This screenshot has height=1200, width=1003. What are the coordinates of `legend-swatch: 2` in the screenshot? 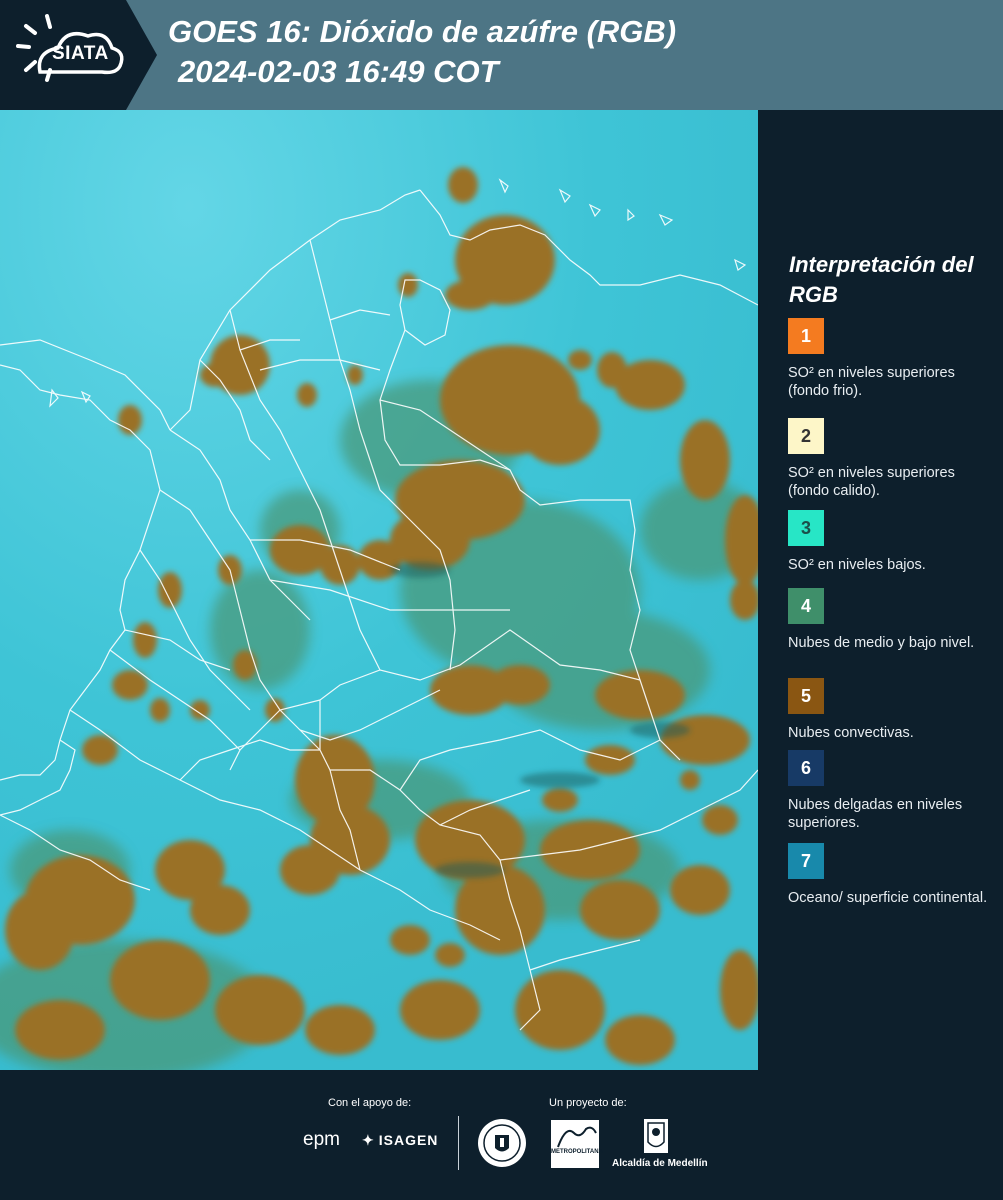 It's located at (806, 436).